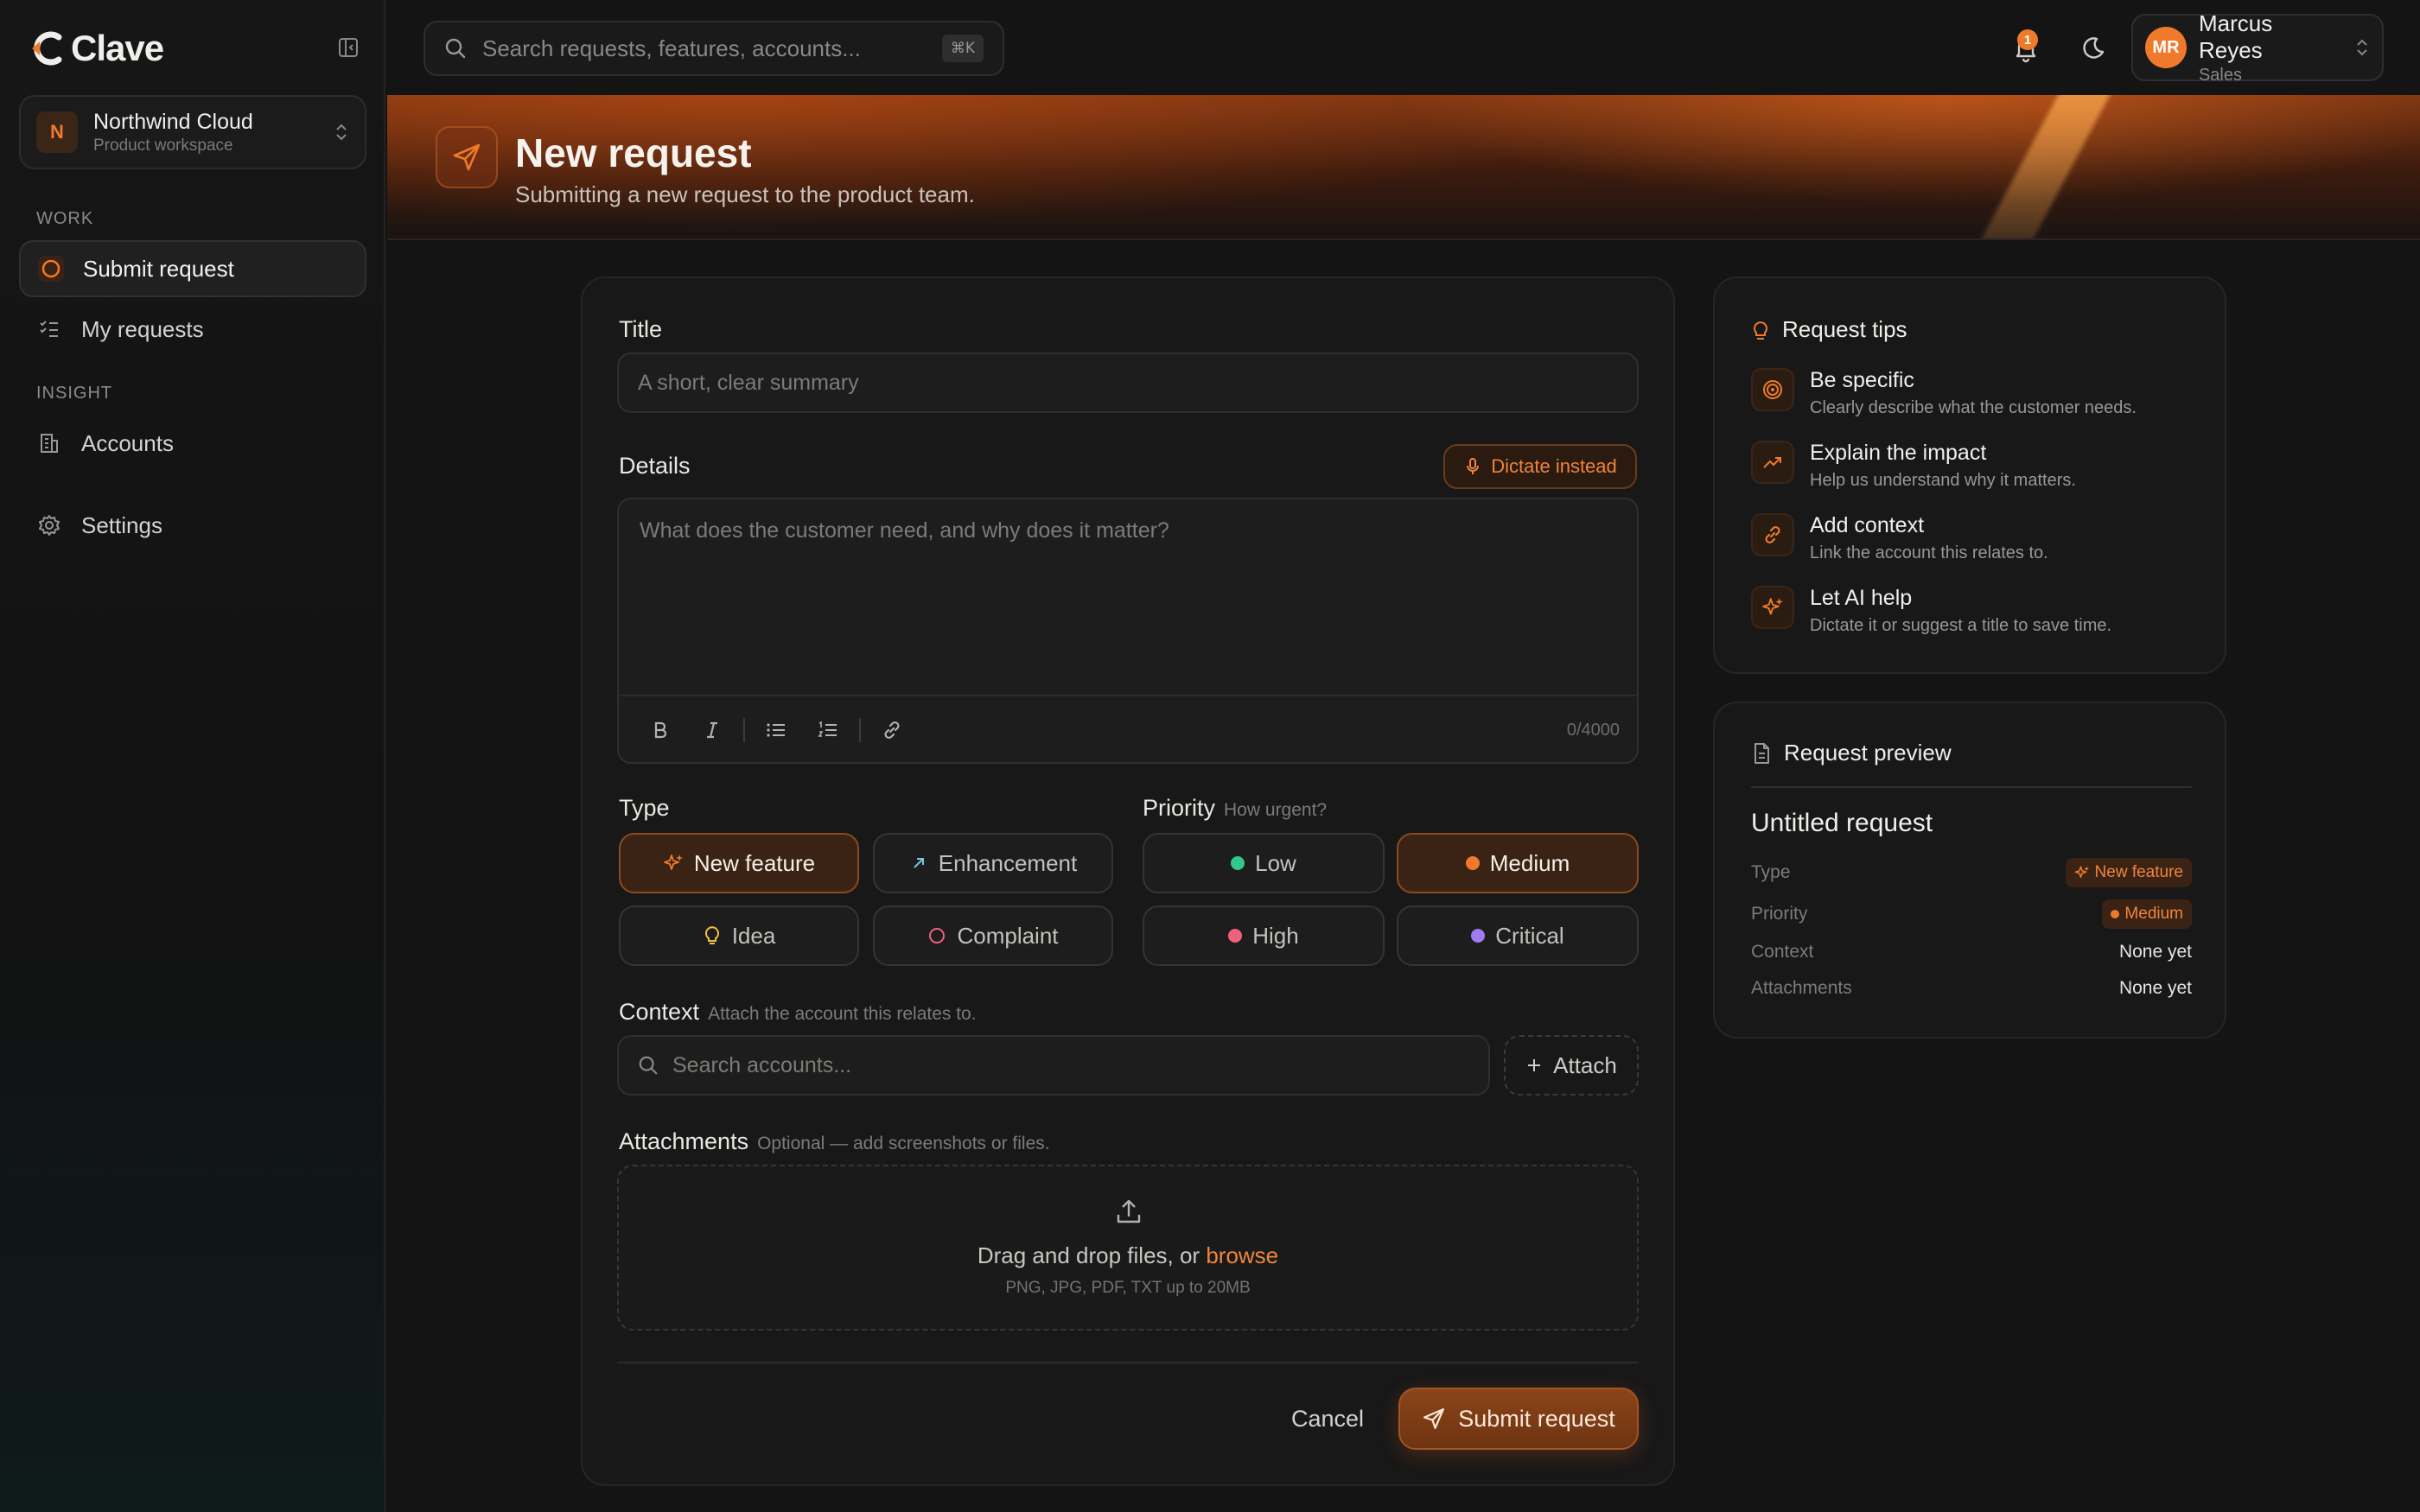 Image resolution: width=2420 pixels, height=1512 pixels. What do you see at coordinates (2093, 48) in the screenshot?
I see `theme-toggle-button` at bounding box center [2093, 48].